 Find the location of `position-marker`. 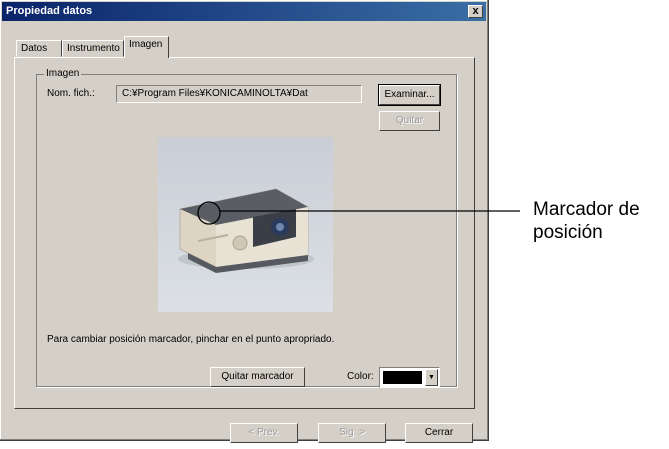

position-marker is located at coordinates (209, 213).